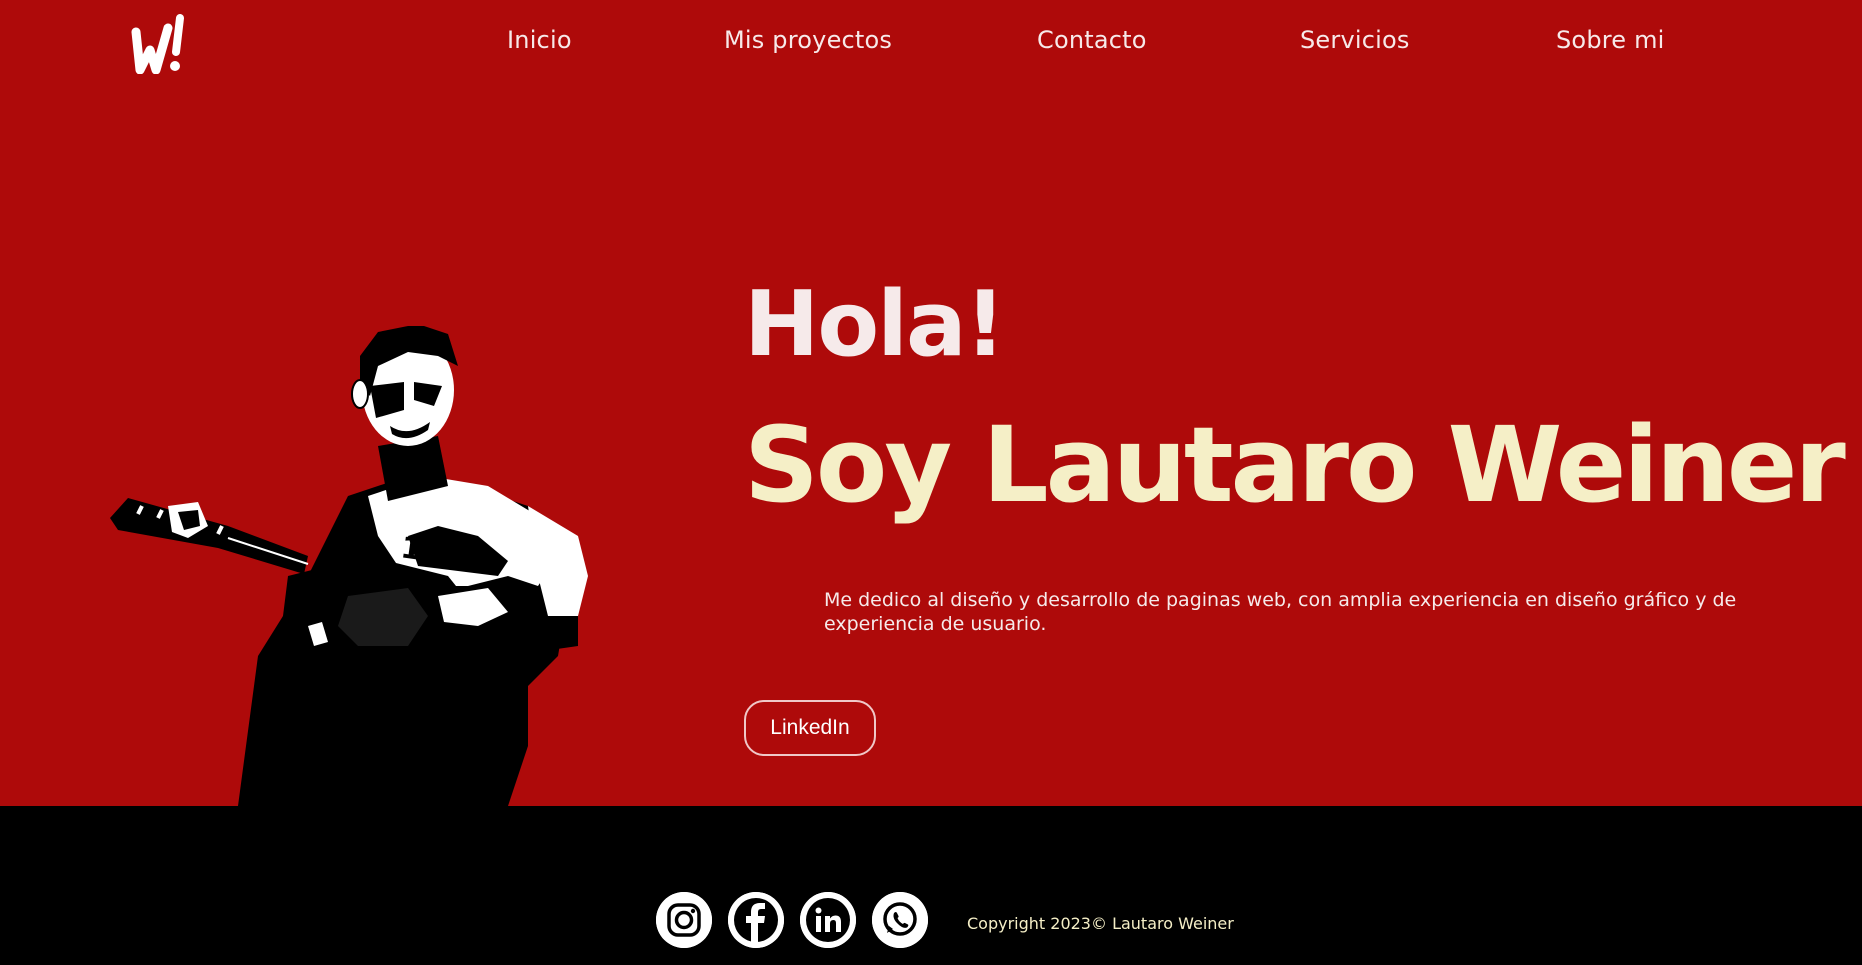  I want to click on linkedin-icon, so click(828, 920).